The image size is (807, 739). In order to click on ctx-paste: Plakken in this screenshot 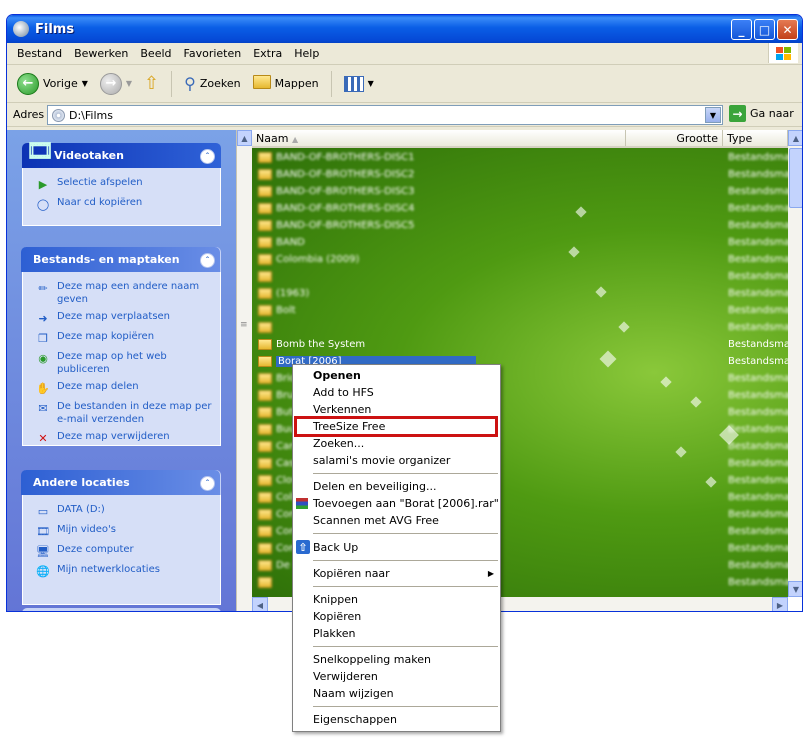, I will do `click(396, 633)`.